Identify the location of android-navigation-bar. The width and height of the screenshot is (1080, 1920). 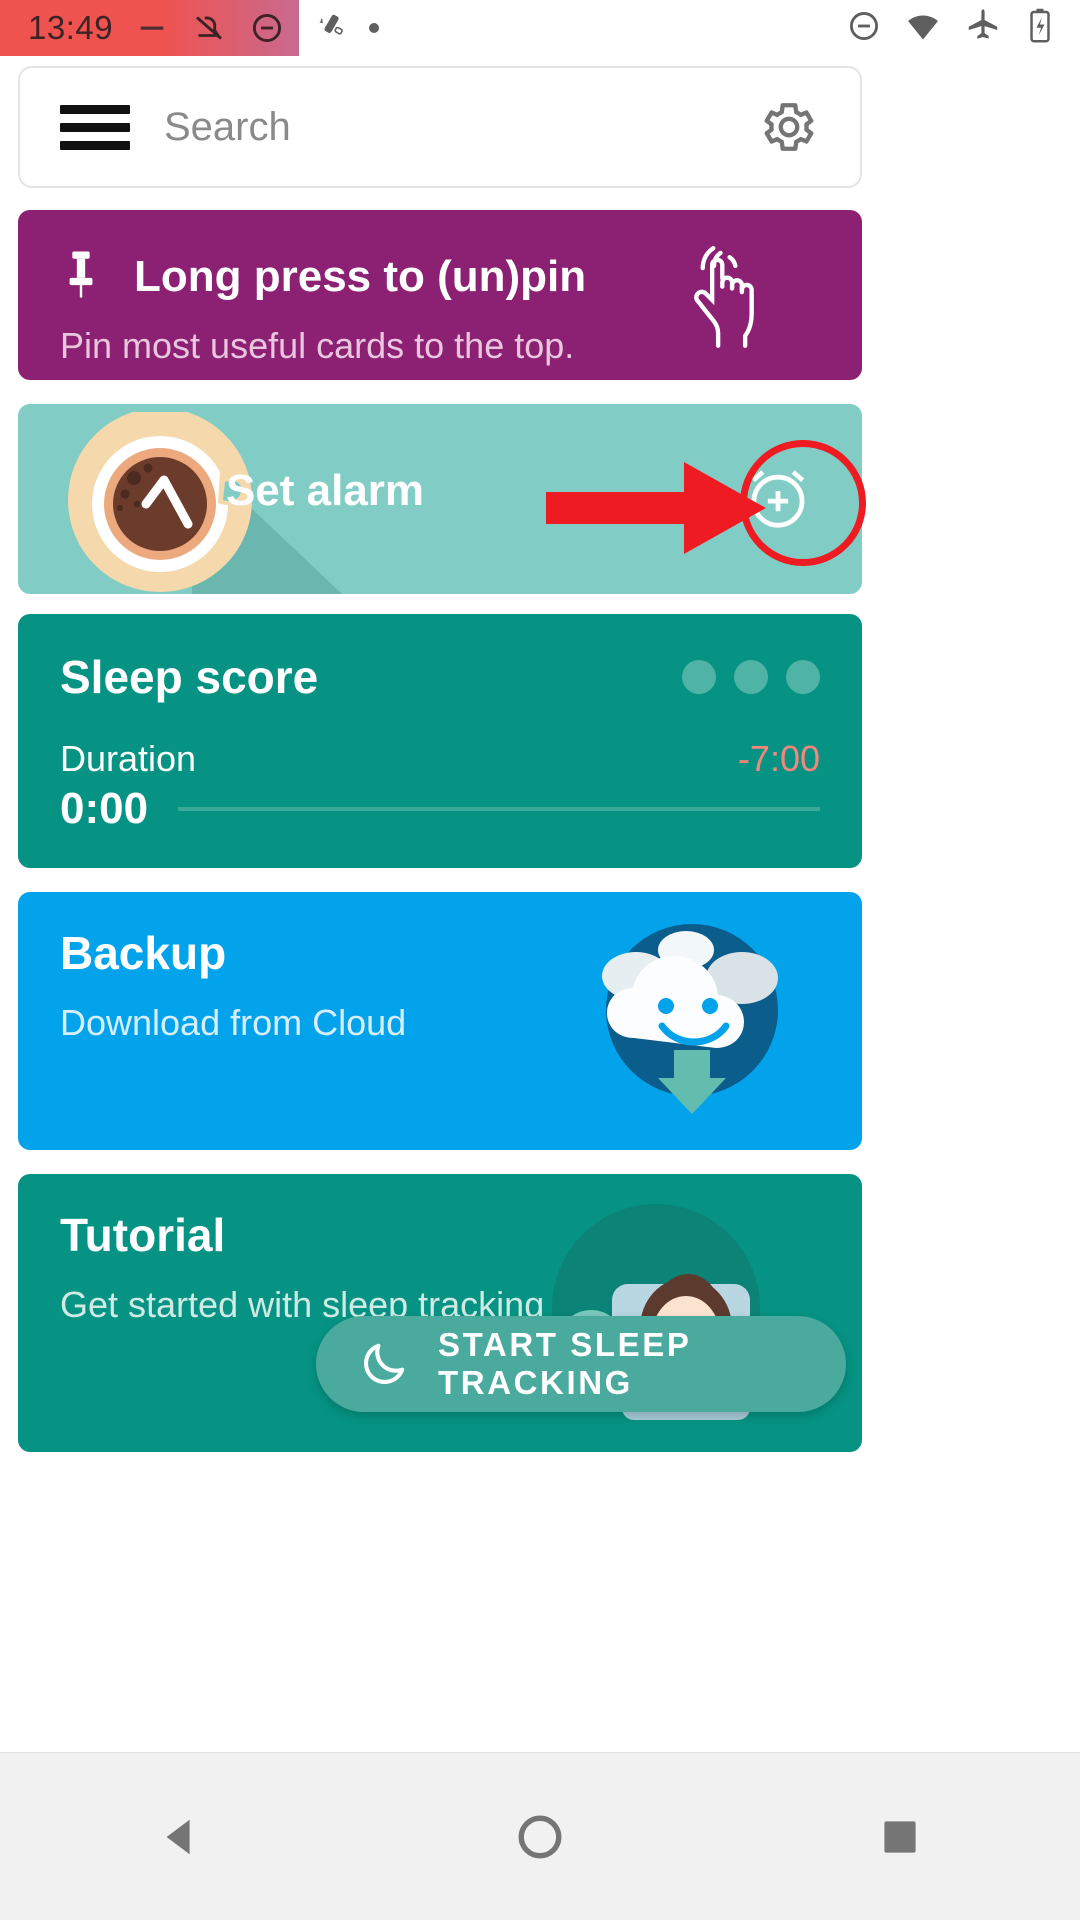
(540, 1836).